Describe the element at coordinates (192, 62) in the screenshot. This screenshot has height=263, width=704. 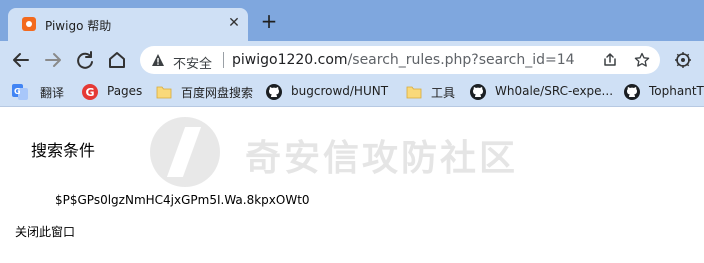
I see `not-secure-label: 不安全` at that location.